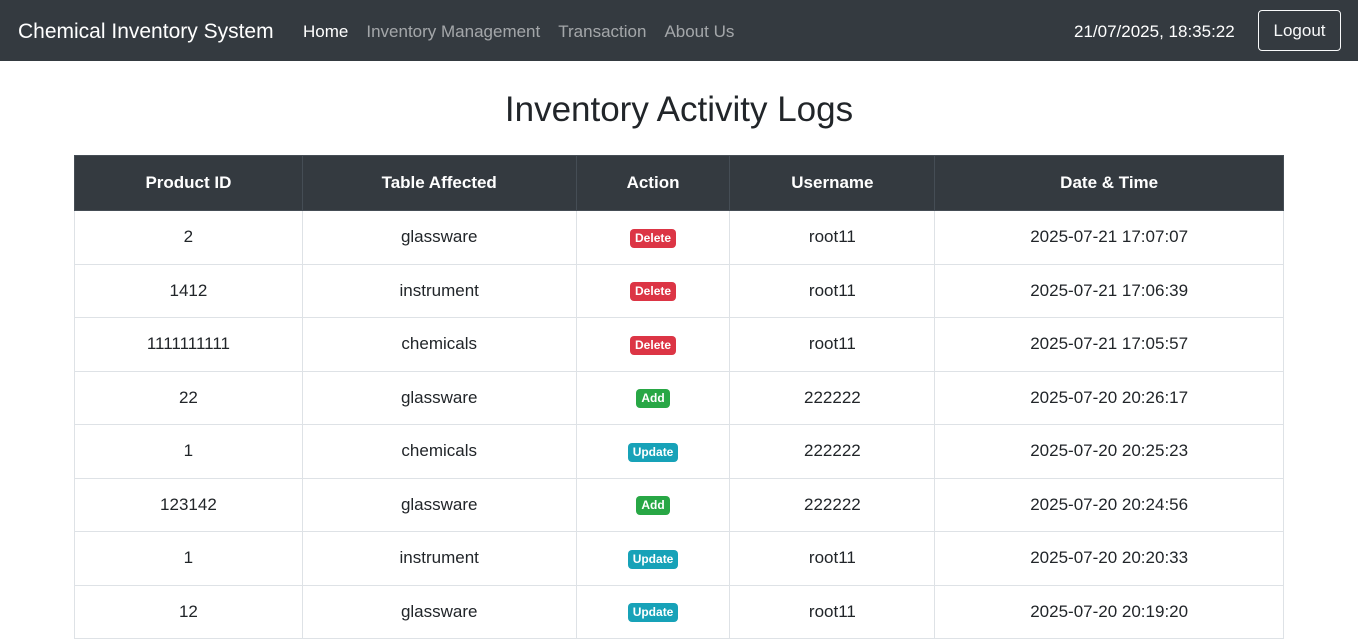 The width and height of the screenshot is (1358, 639). Describe the element at coordinates (1109, 344) in the screenshot. I see `cell-datetime: 2025-07-21 17:05:57` at that location.